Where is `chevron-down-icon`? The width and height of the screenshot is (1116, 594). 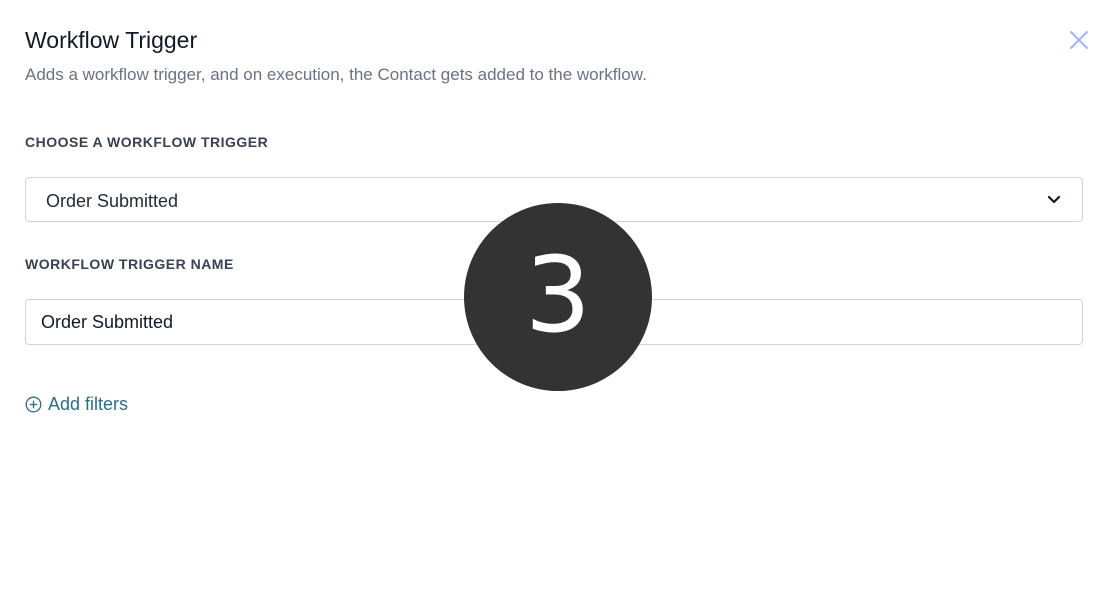 chevron-down-icon is located at coordinates (1054, 199).